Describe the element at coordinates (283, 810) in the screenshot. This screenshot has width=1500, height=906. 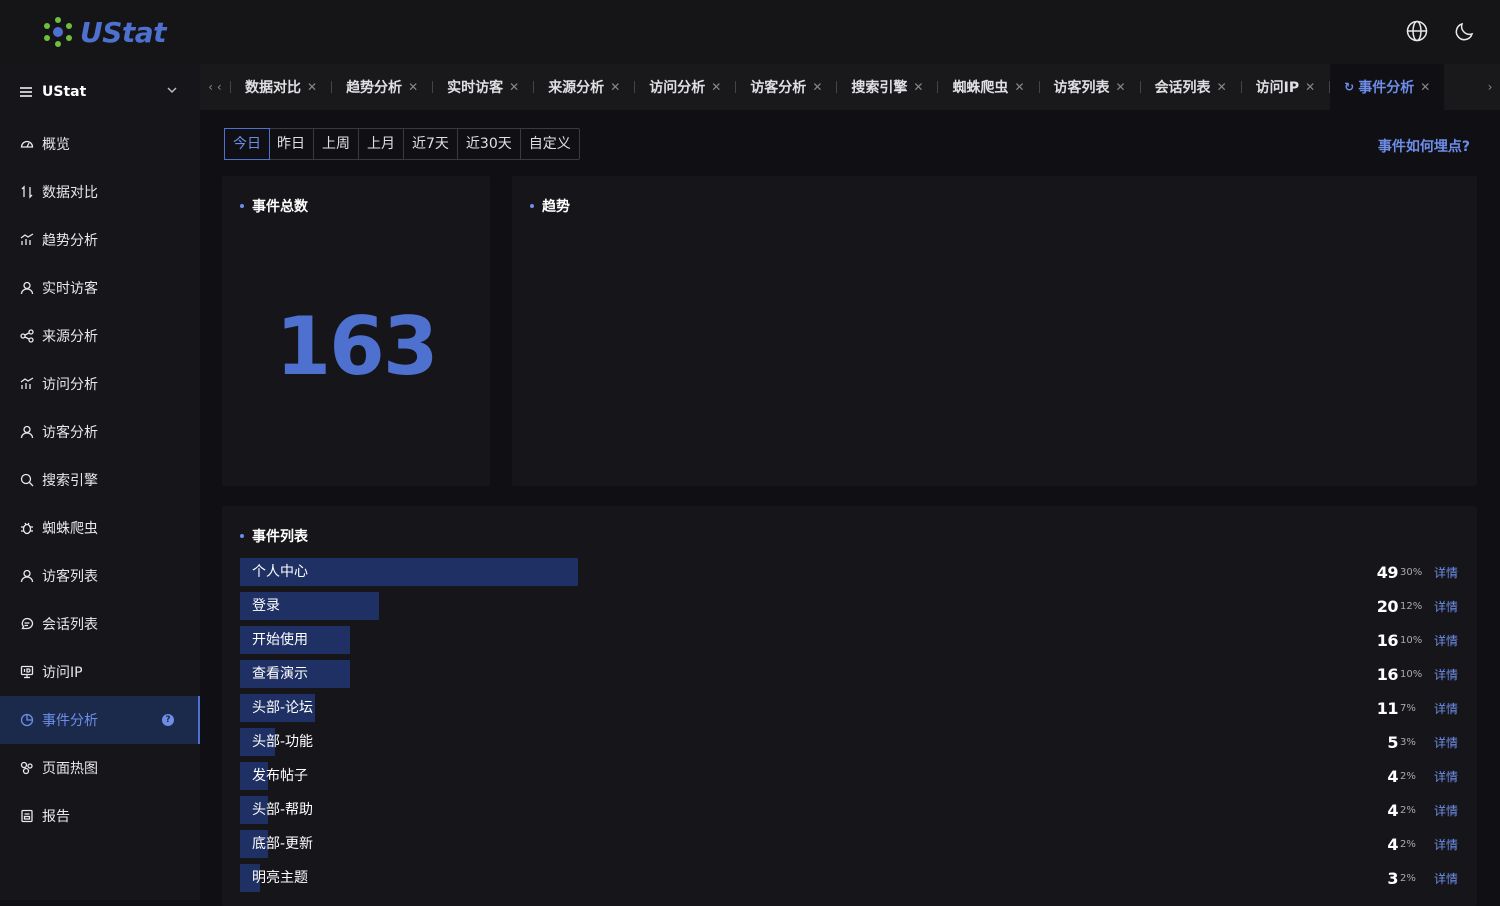
I see `event-name: 头部-帮助` at that location.